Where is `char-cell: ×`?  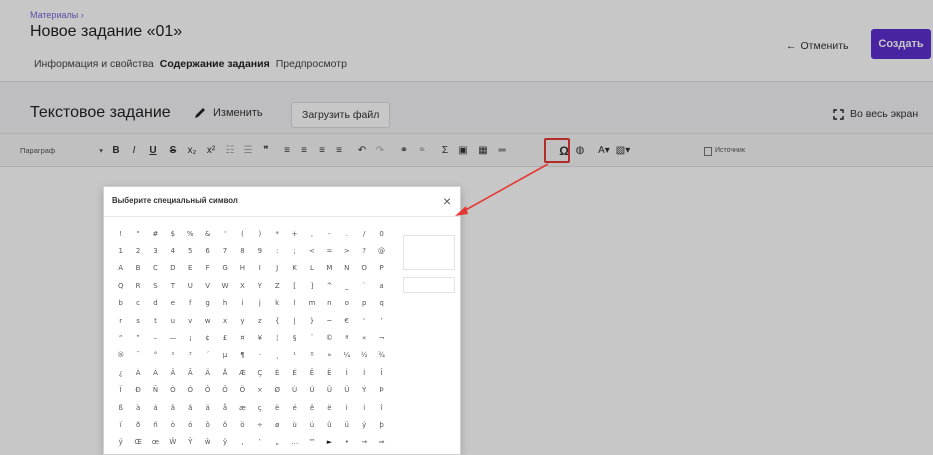 char-cell: × is located at coordinates (259, 390).